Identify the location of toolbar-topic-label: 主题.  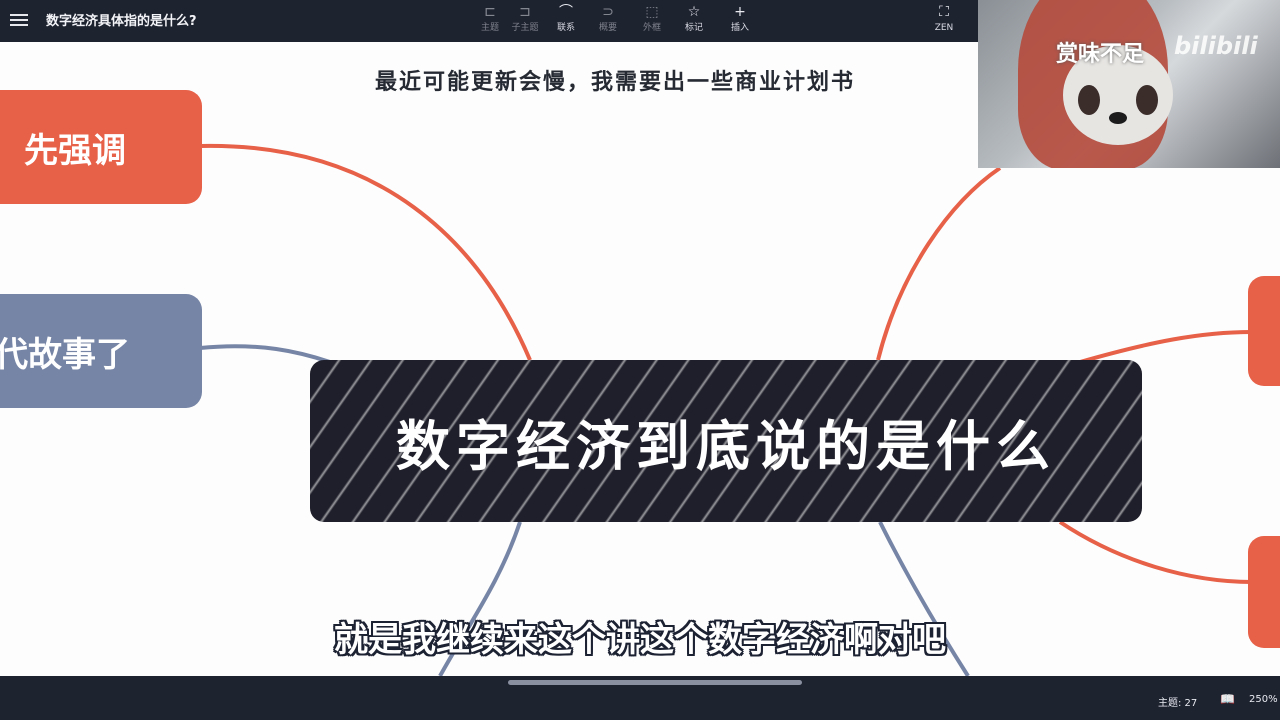
(489, 28).